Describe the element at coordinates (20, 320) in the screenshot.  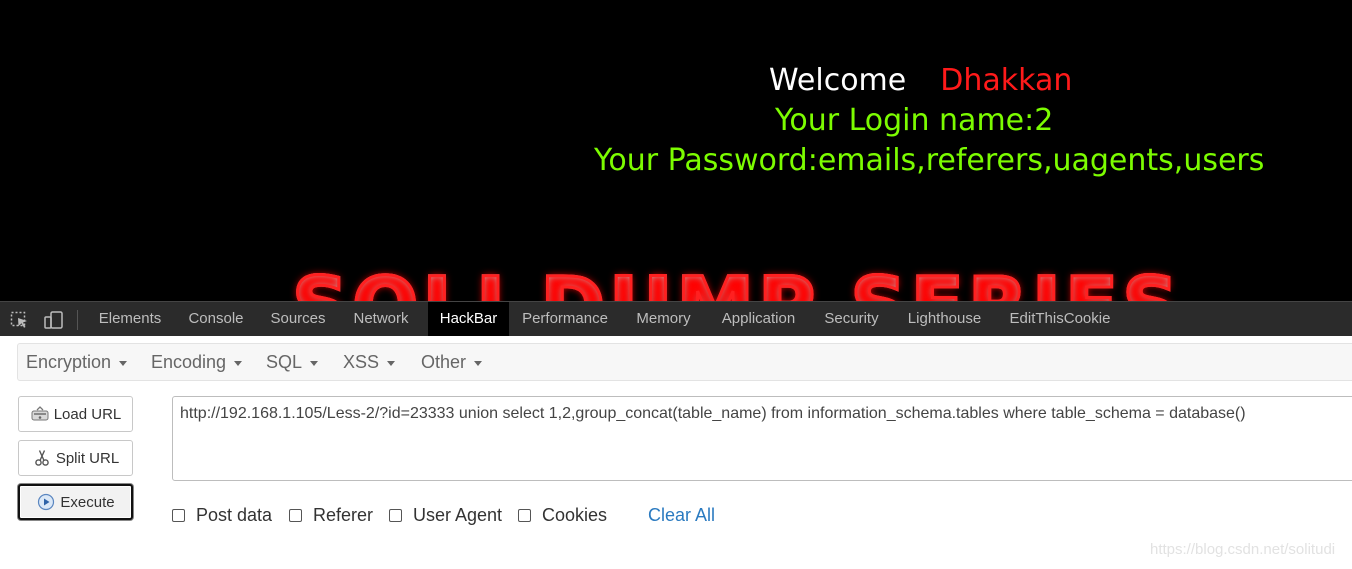
I see `inspect-element-icon` at that location.